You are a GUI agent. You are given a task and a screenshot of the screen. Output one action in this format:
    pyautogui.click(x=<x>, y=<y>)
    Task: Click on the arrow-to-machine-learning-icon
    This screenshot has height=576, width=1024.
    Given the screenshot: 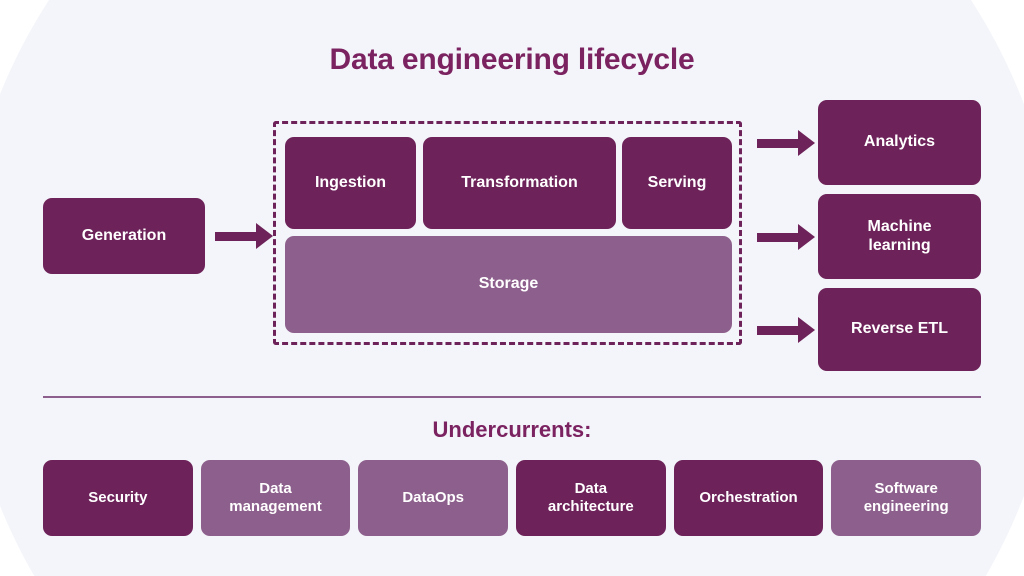 What is the action you would take?
    pyautogui.click(x=786, y=237)
    